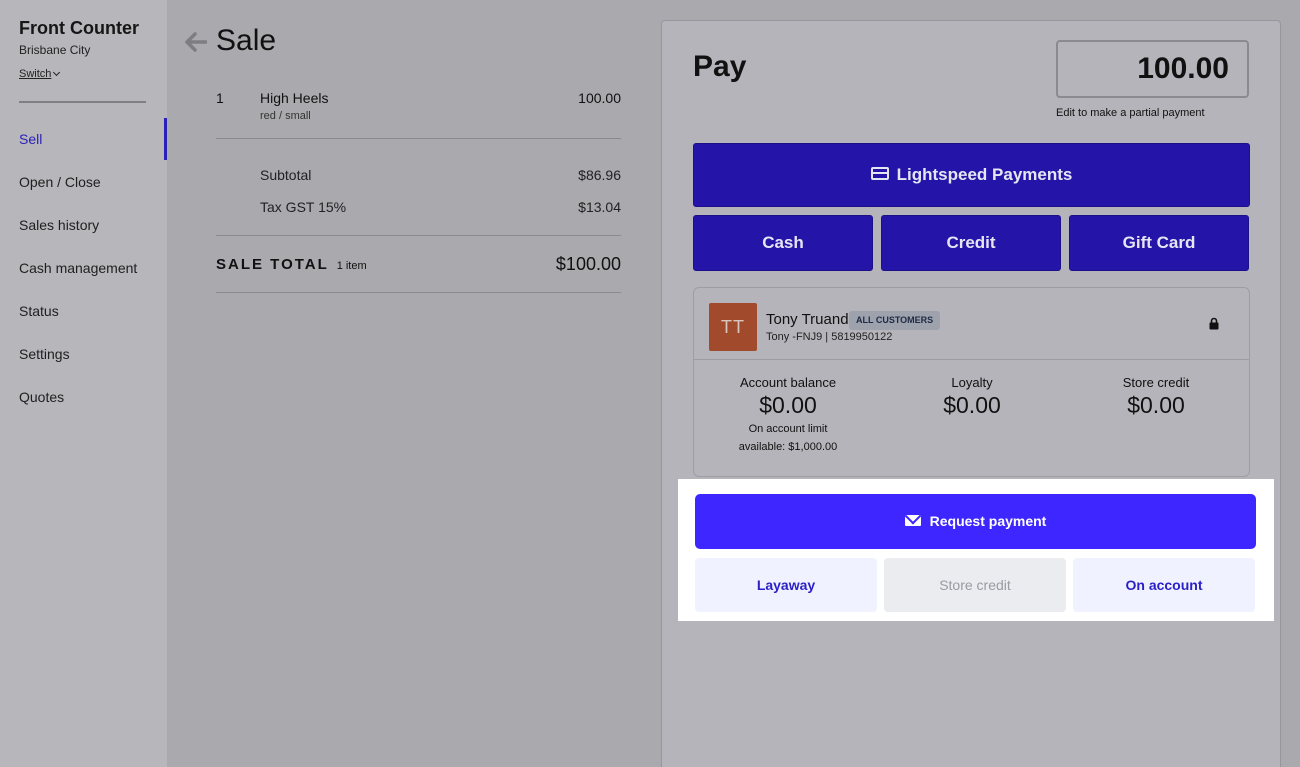 This screenshot has height=767, width=1300. What do you see at coordinates (783, 243) in the screenshot?
I see `cash-button: Cash` at bounding box center [783, 243].